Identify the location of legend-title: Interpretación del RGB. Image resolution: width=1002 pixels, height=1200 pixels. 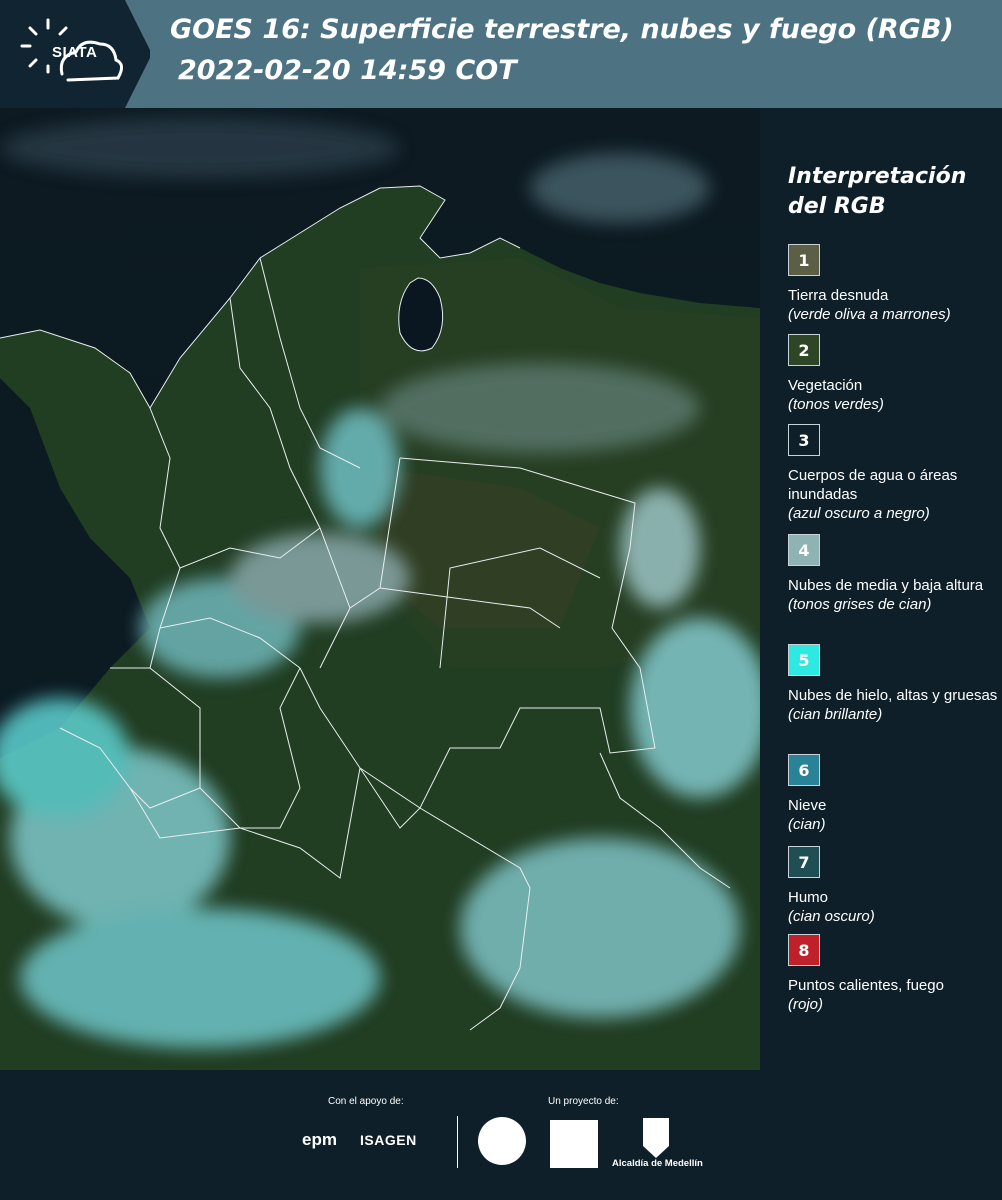
(877, 191).